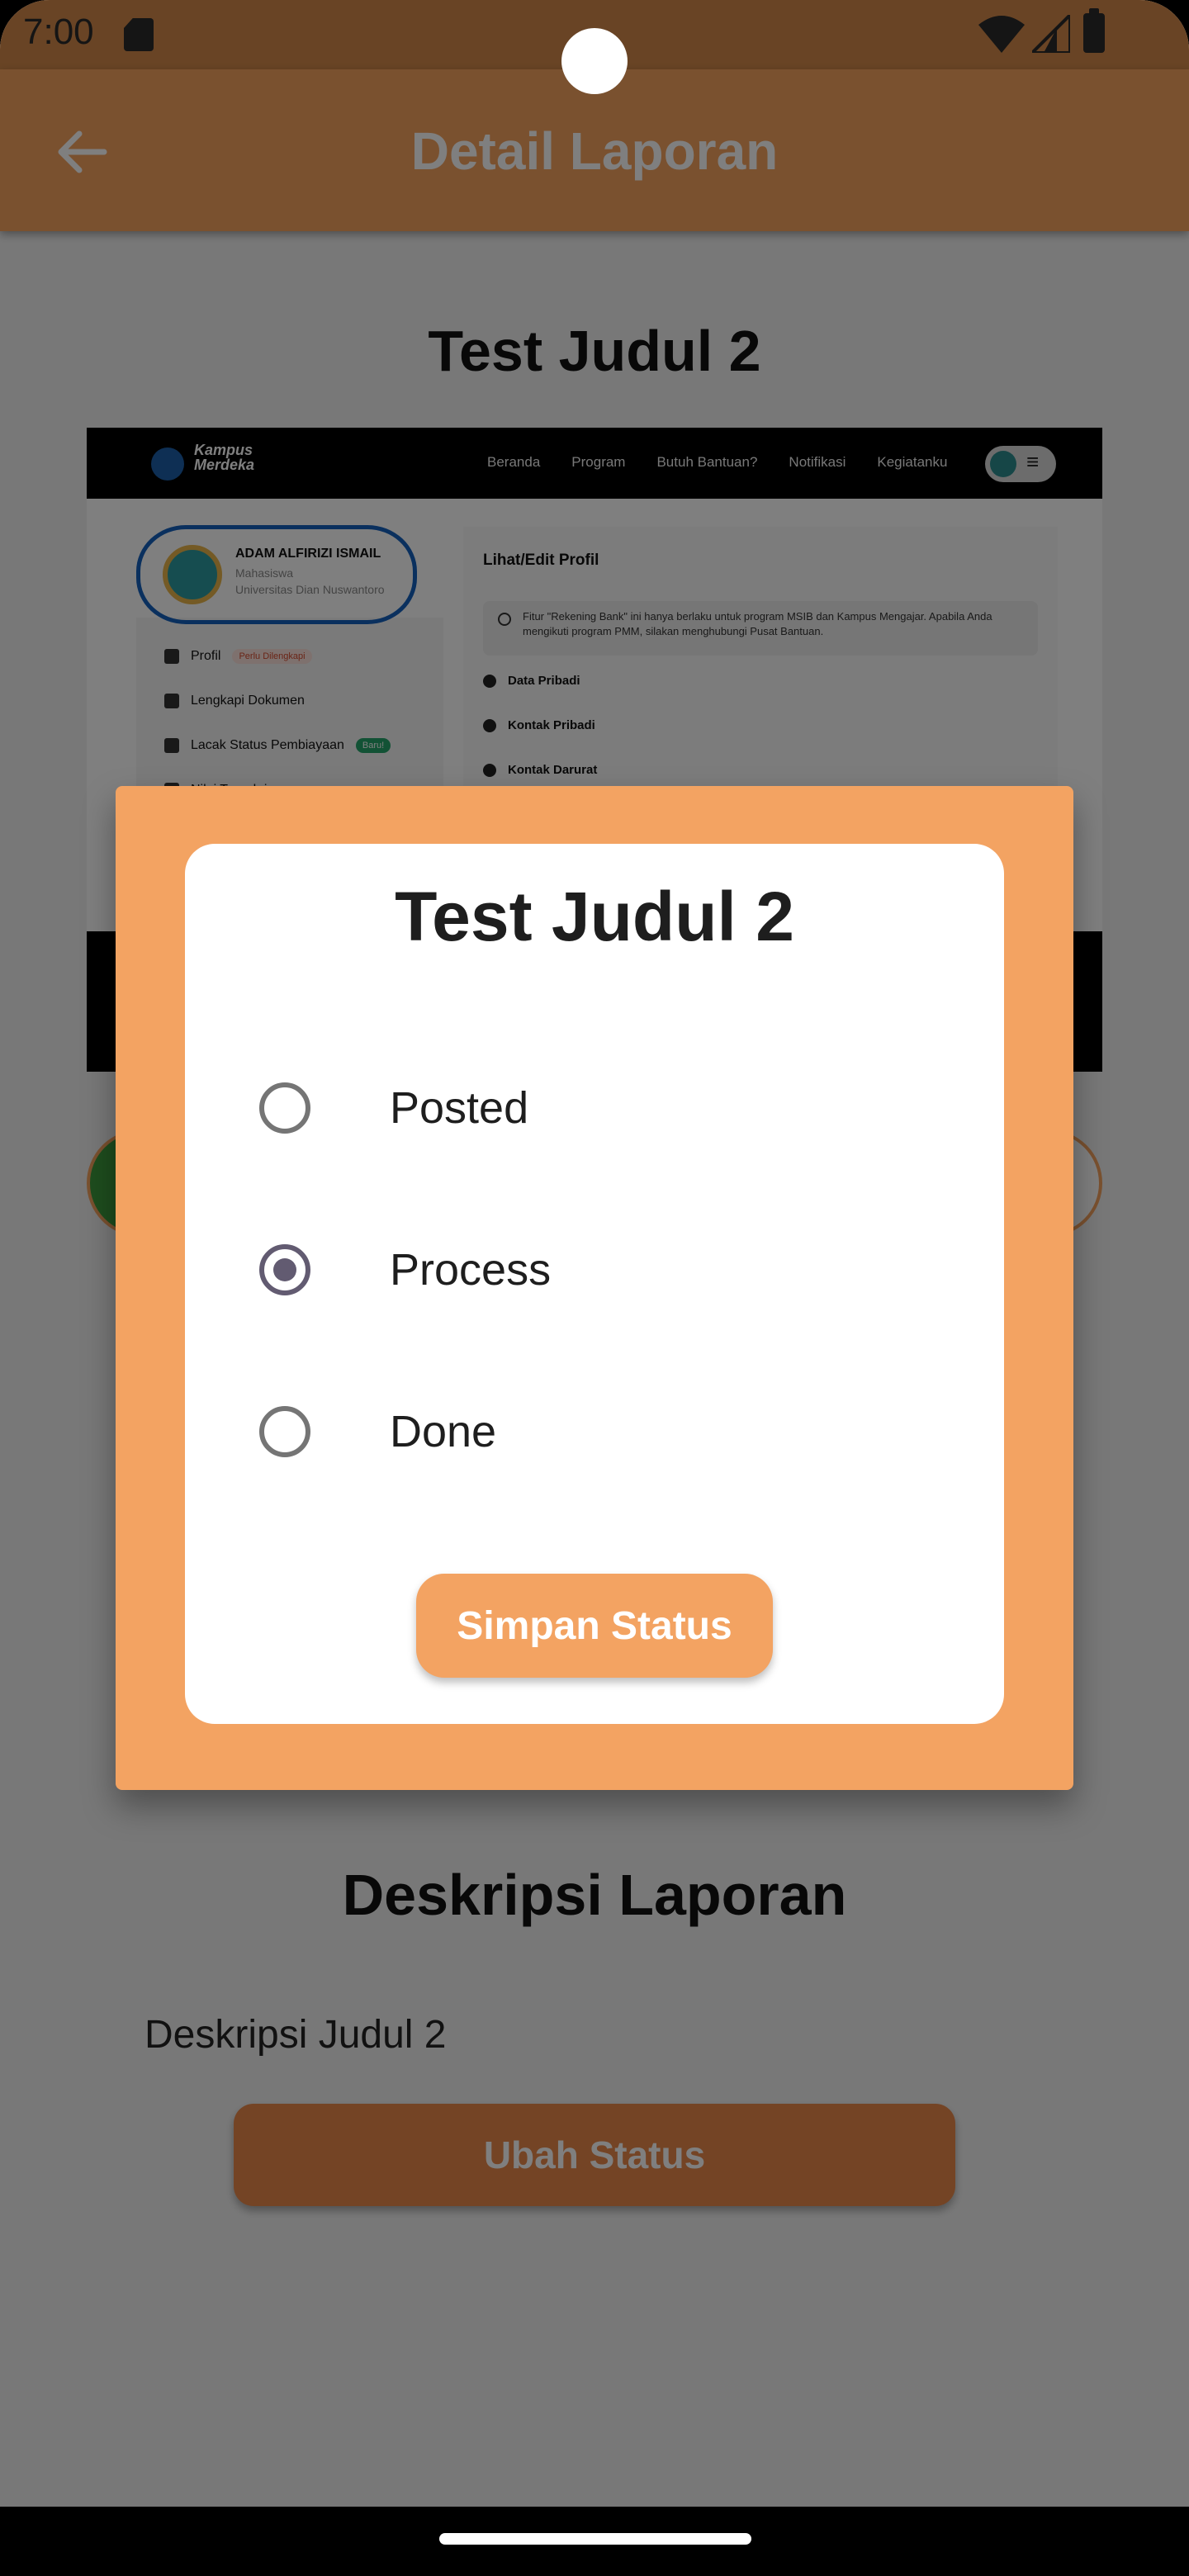  What do you see at coordinates (284, 1269) in the screenshot?
I see `radio-button-selected` at bounding box center [284, 1269].